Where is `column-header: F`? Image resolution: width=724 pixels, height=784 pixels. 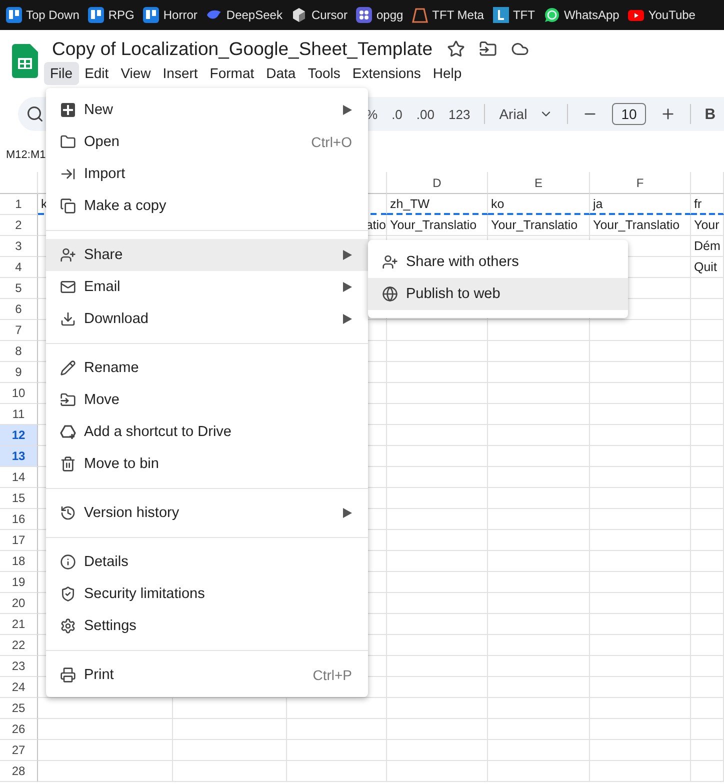 column-header: F is located at coordinates (640, 183).